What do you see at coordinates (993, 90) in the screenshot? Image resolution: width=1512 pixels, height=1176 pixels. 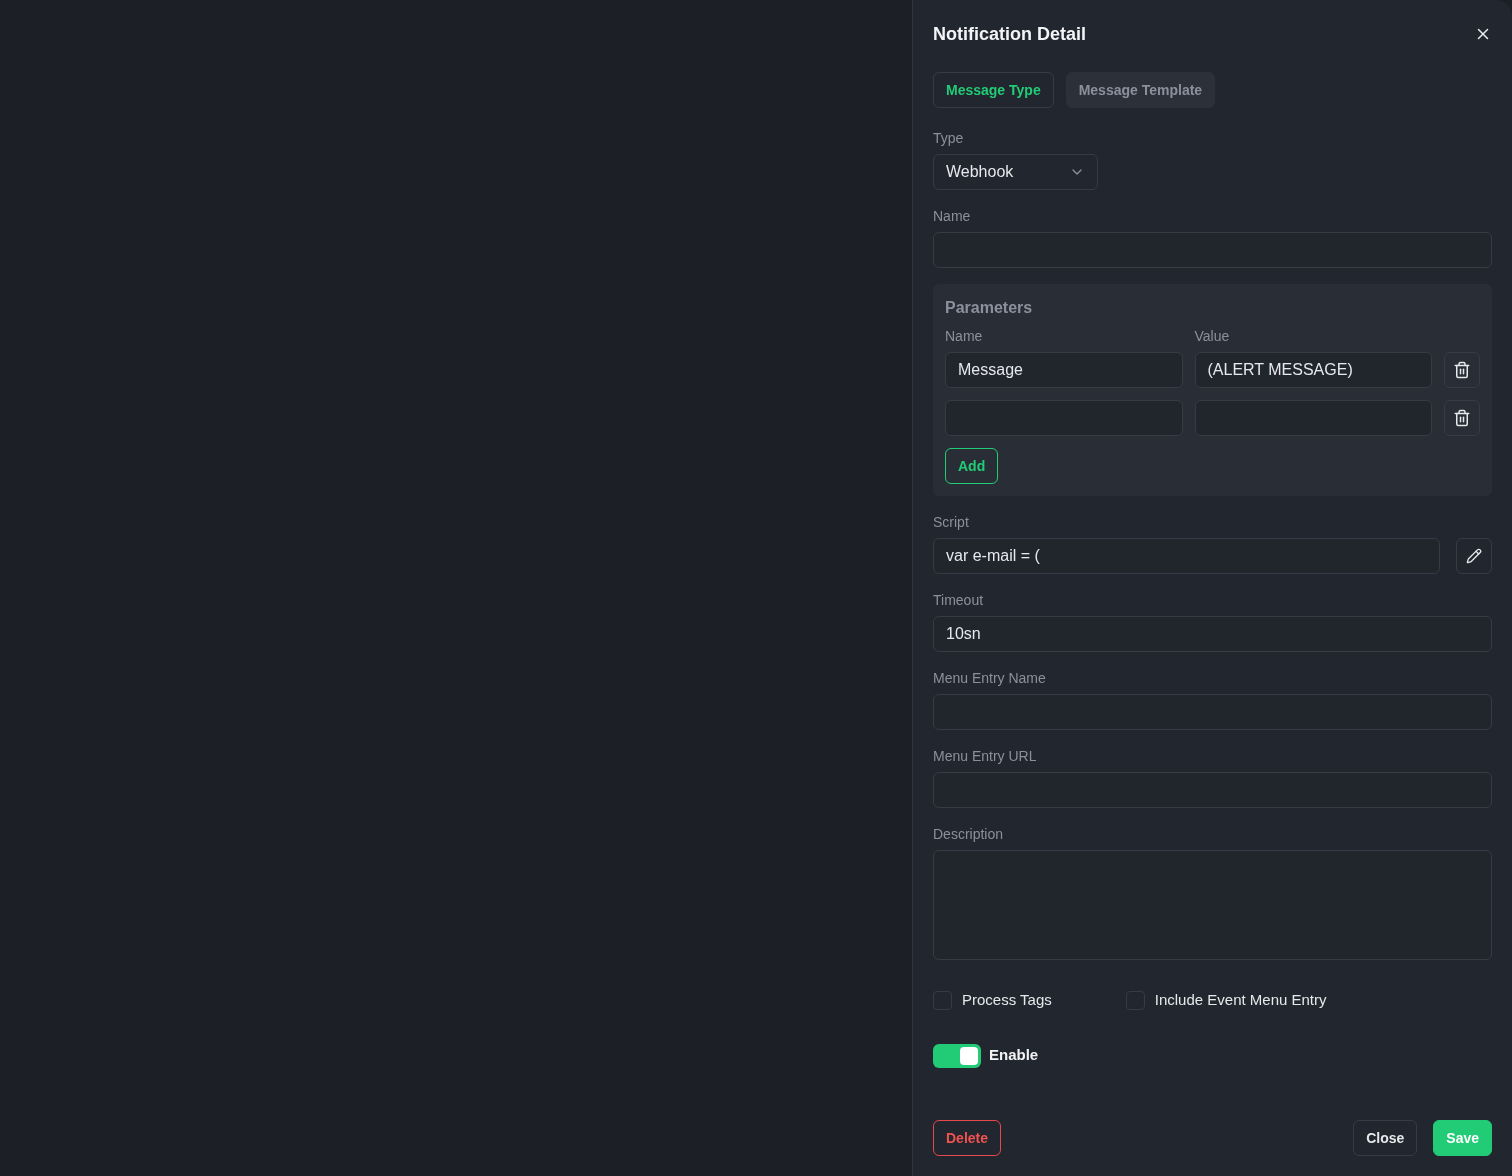 I see `tab: Message Type` at bounding box center [993, 90].